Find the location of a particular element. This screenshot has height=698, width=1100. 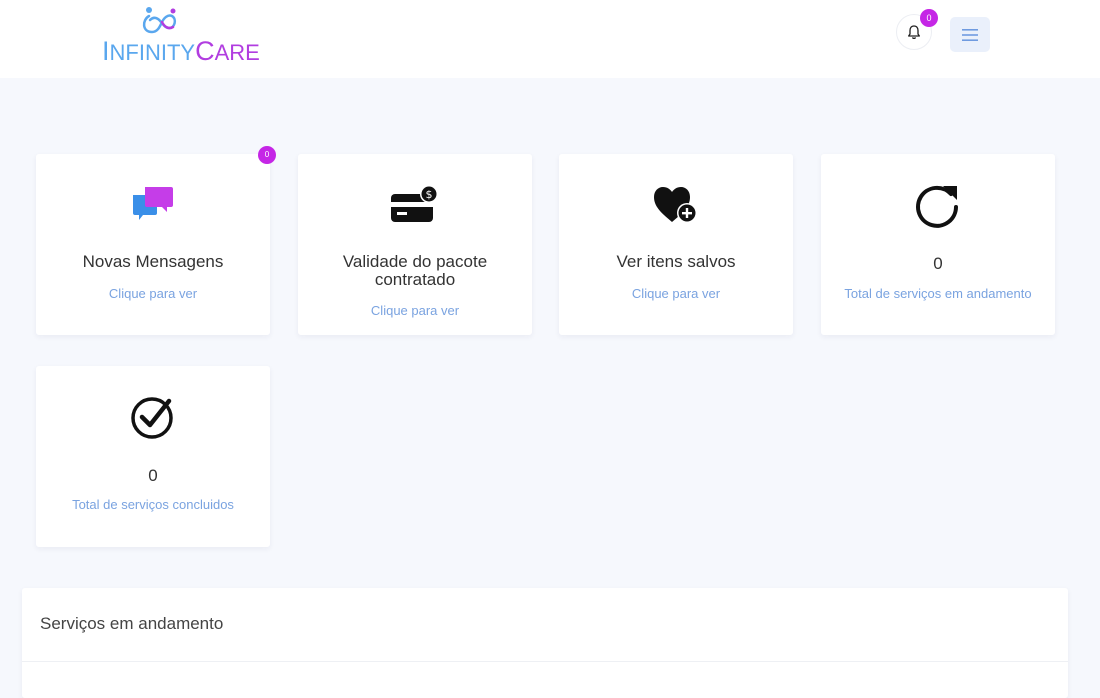

logo-letter-c: C is located at coordinates (205, 51).